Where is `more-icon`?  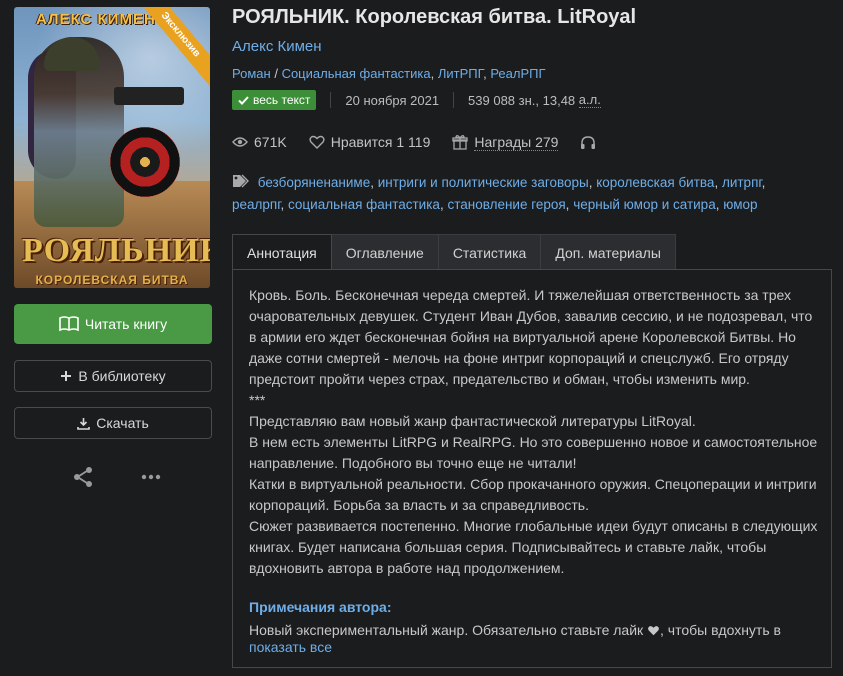
more-icon is located at coordinates (151, 477).